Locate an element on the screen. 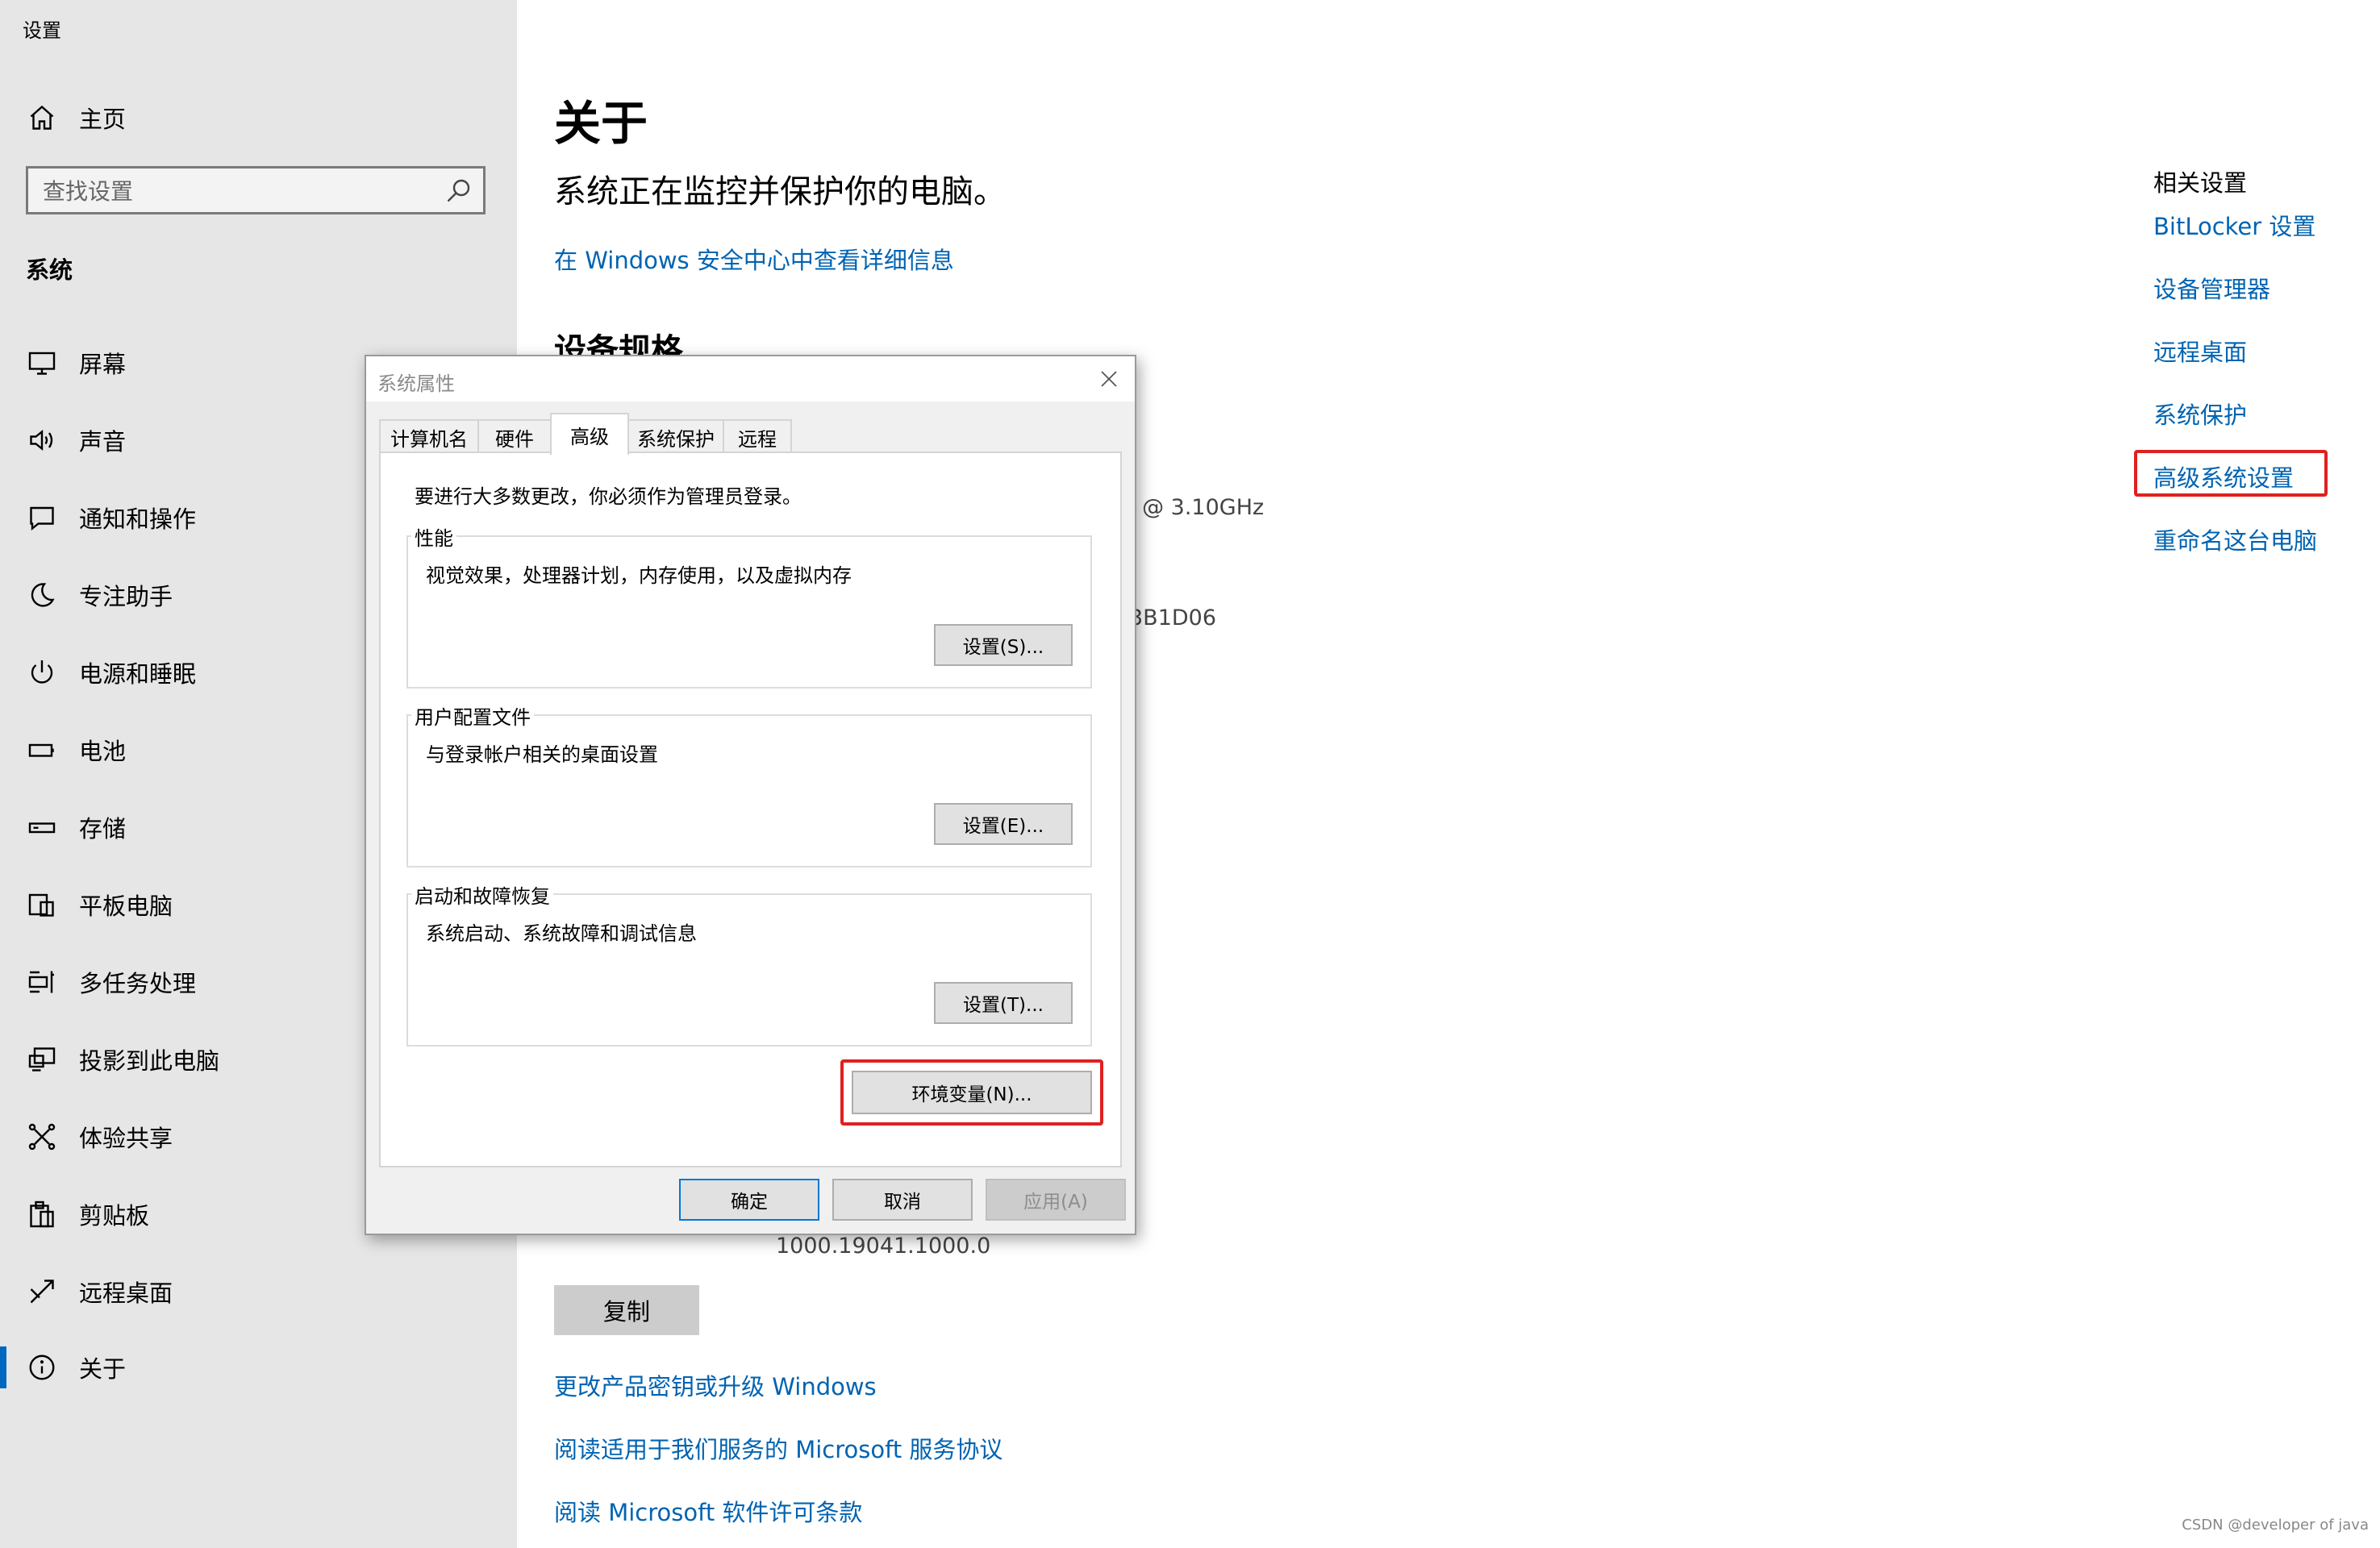  sidebar-item-label: 存储 is located at coordinates (103, 829).